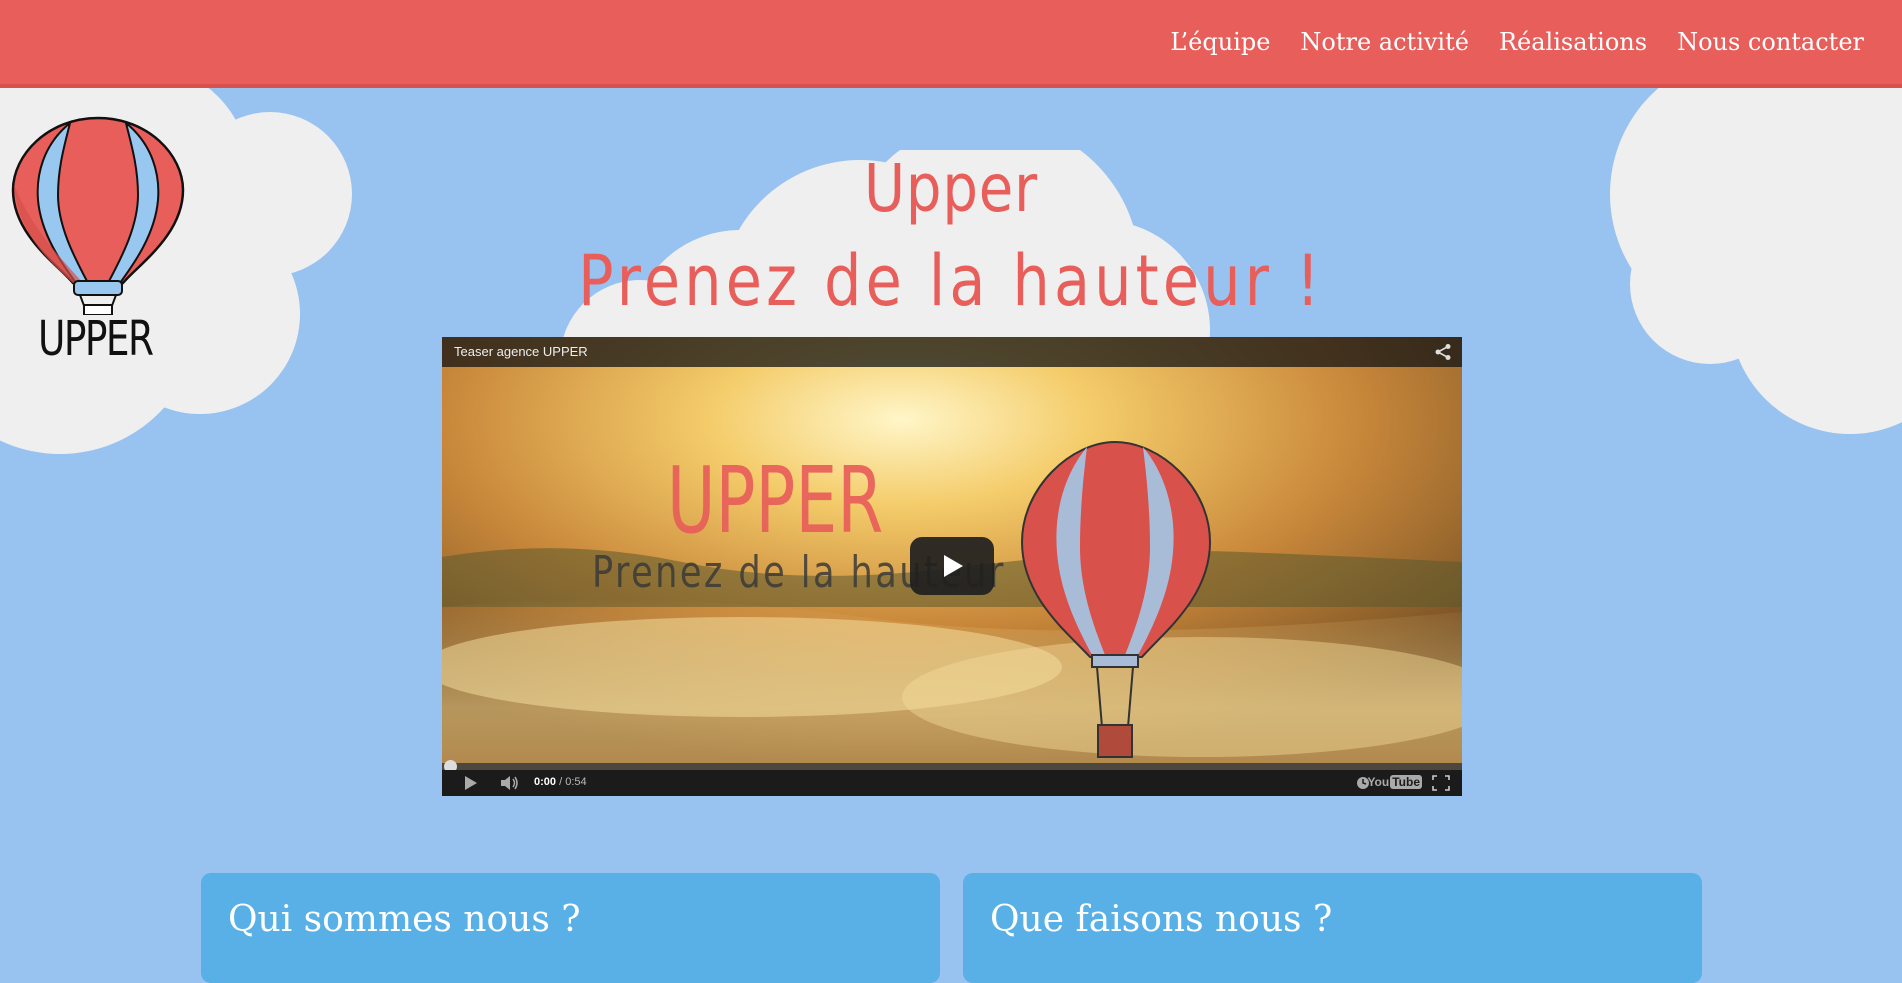 This screenshot has height=983, width=1902. I want to click on play-button, so click(952, 566).